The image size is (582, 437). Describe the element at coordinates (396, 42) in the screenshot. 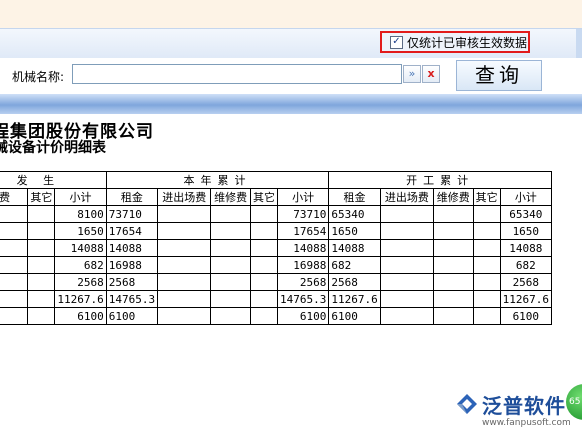

I see `verified-only-checkbox: ✓` at that location.